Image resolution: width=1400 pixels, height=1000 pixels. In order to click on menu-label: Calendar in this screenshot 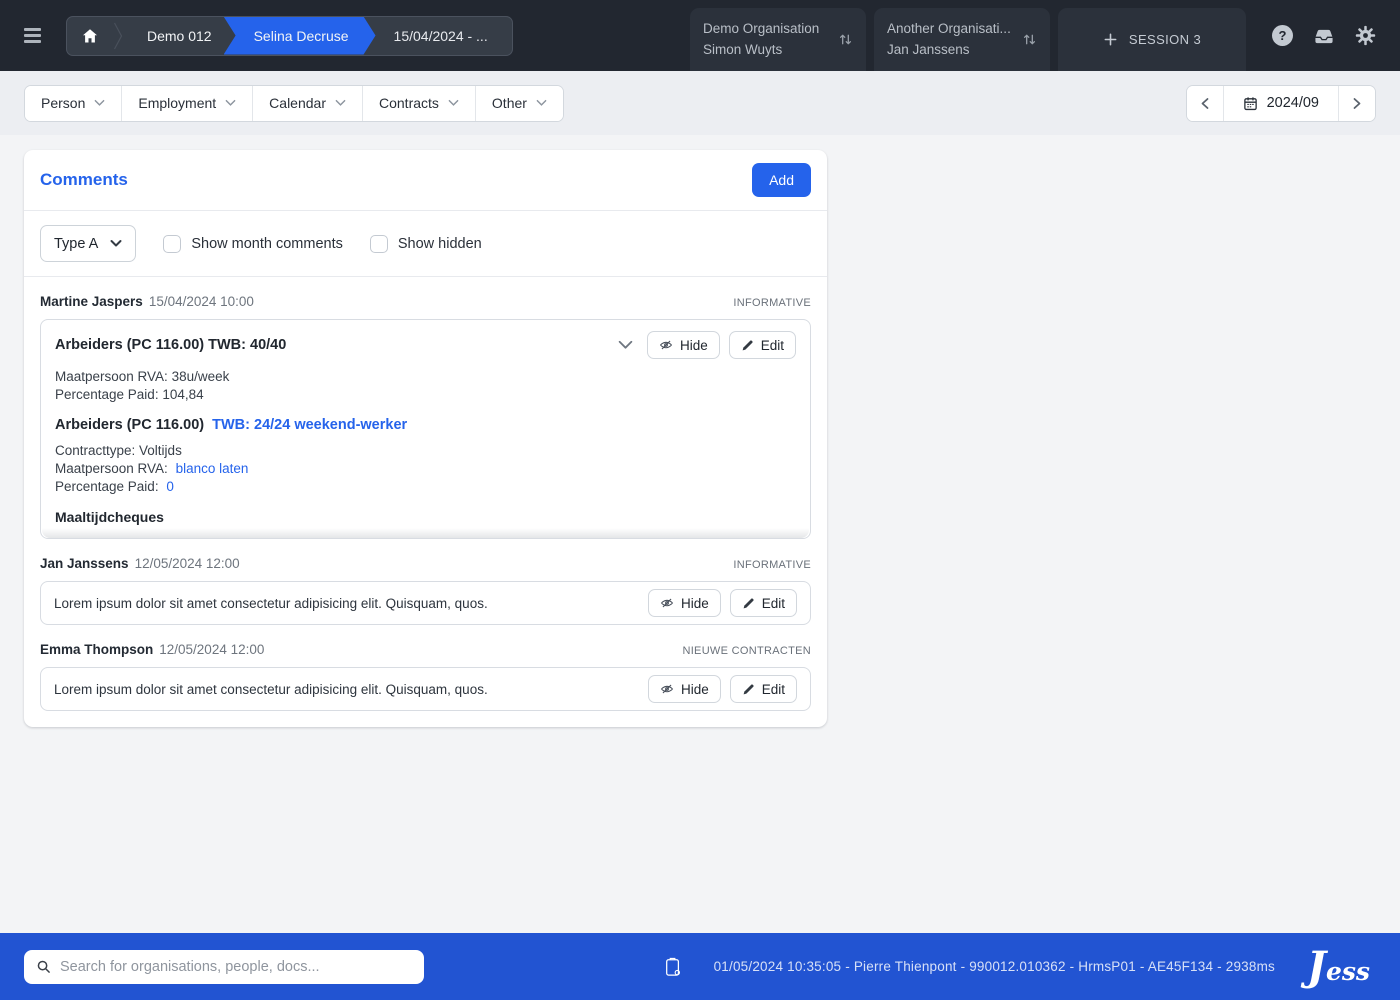, I will do `click(297, 103)`.